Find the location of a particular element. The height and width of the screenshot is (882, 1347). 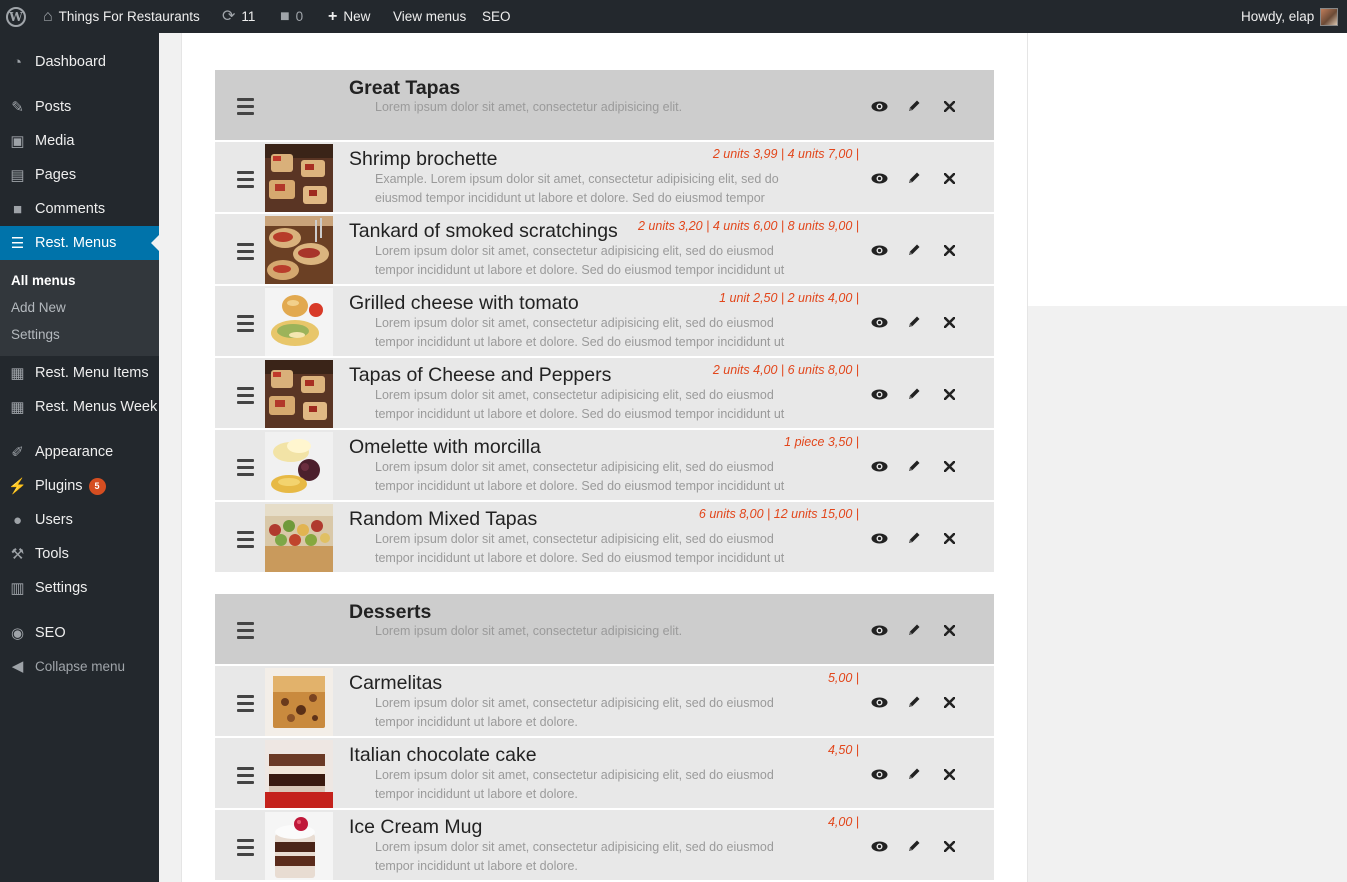

submenu-all-menus: All menus is located at coordinates (43, 280).